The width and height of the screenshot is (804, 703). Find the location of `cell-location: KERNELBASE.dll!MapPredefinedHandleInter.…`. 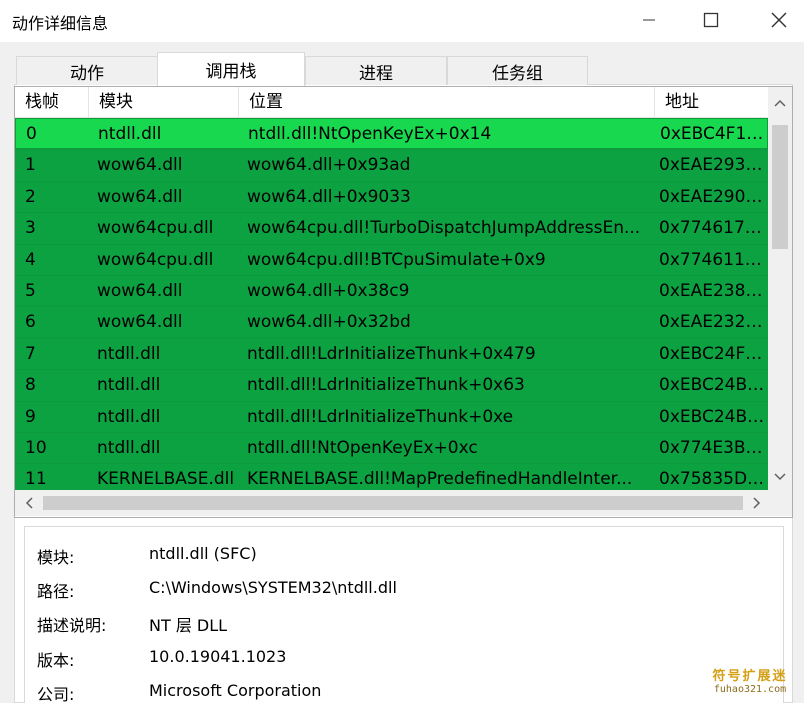

cell-location: KERNELBASE.dll!MapPredefinedHandleInter.… is located at coordinates (440, 479).